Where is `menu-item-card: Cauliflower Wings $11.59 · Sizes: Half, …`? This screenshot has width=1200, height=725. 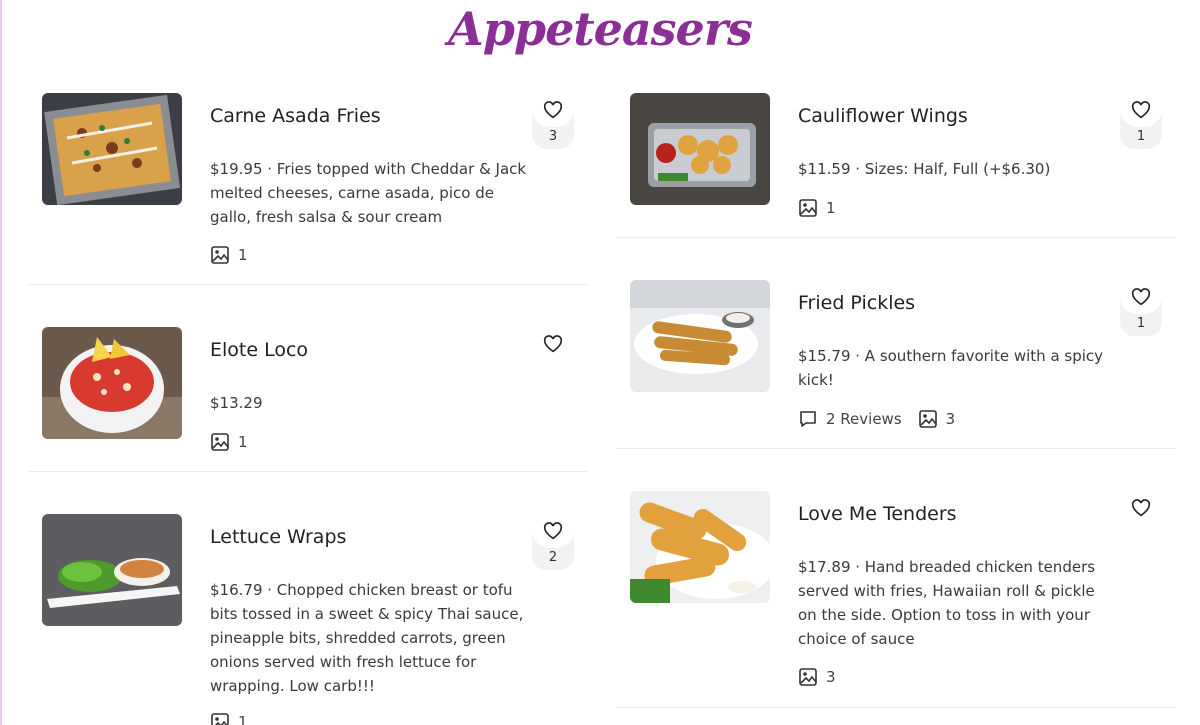
menu-item-card: Cauliflower Wings $11.59 · Sizes: Half, … is located at coordinates (896, 165).